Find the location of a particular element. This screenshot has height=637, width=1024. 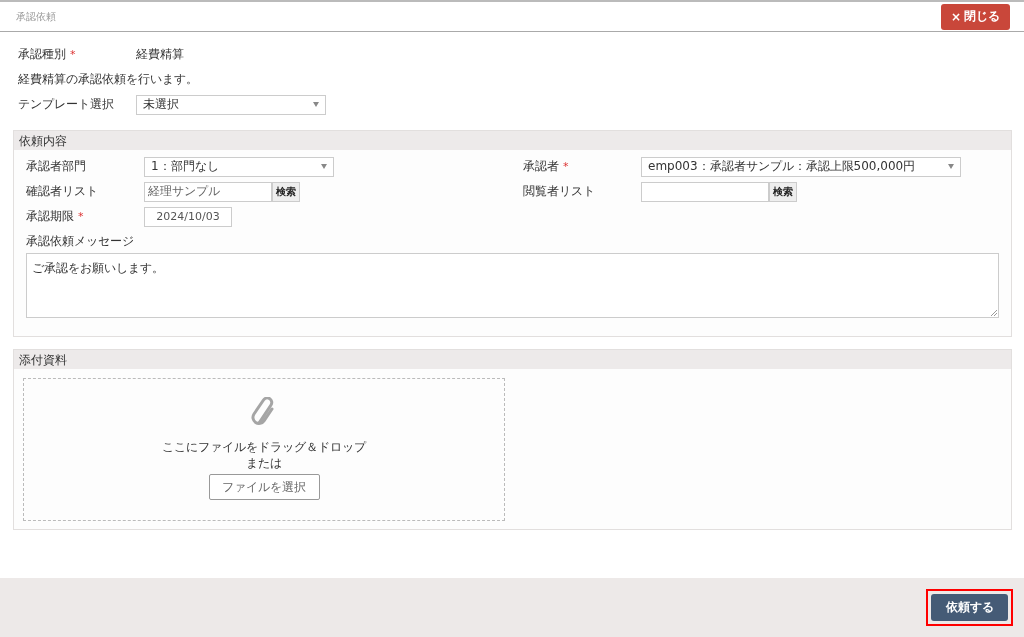

field-label: テンプレート選択 is located at coordinates (66, 104).